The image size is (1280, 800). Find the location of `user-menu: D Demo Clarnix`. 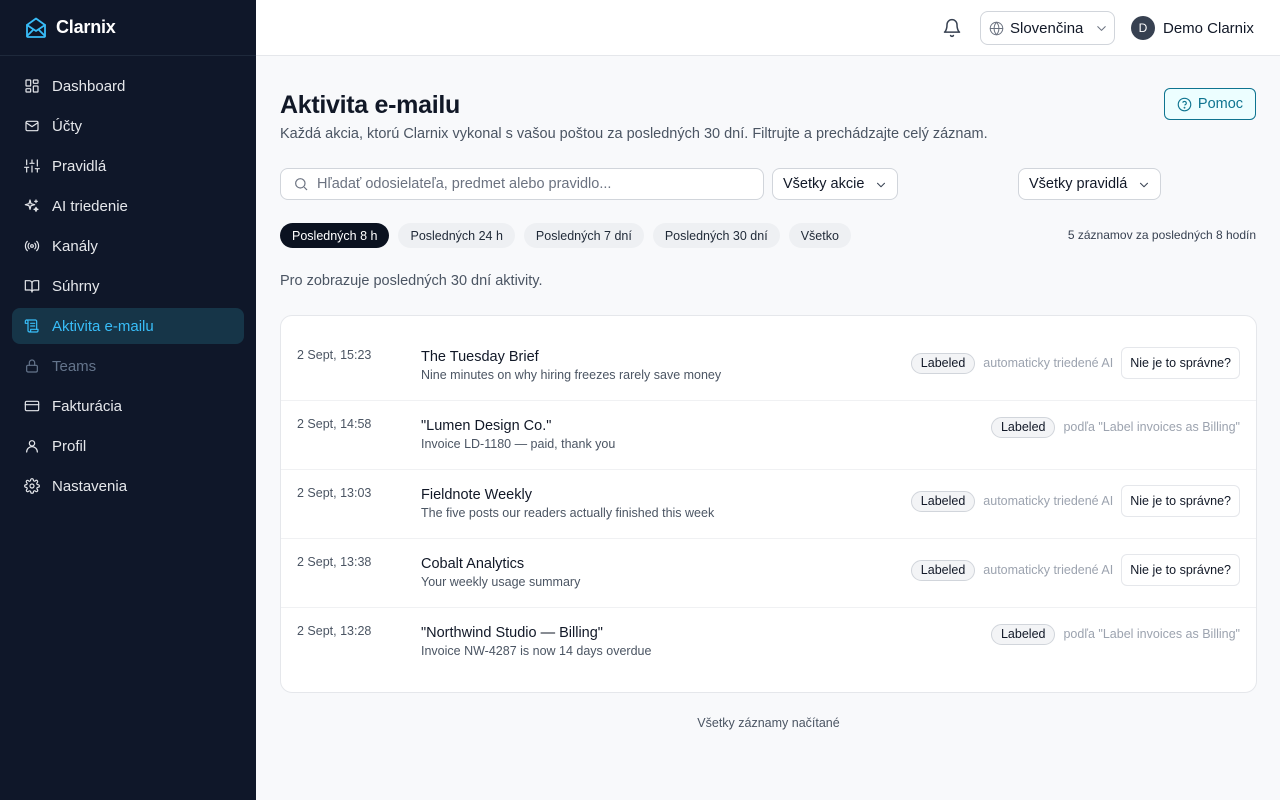

user-menu: D Demo Clarnix is located at coordinates (1192, 28).